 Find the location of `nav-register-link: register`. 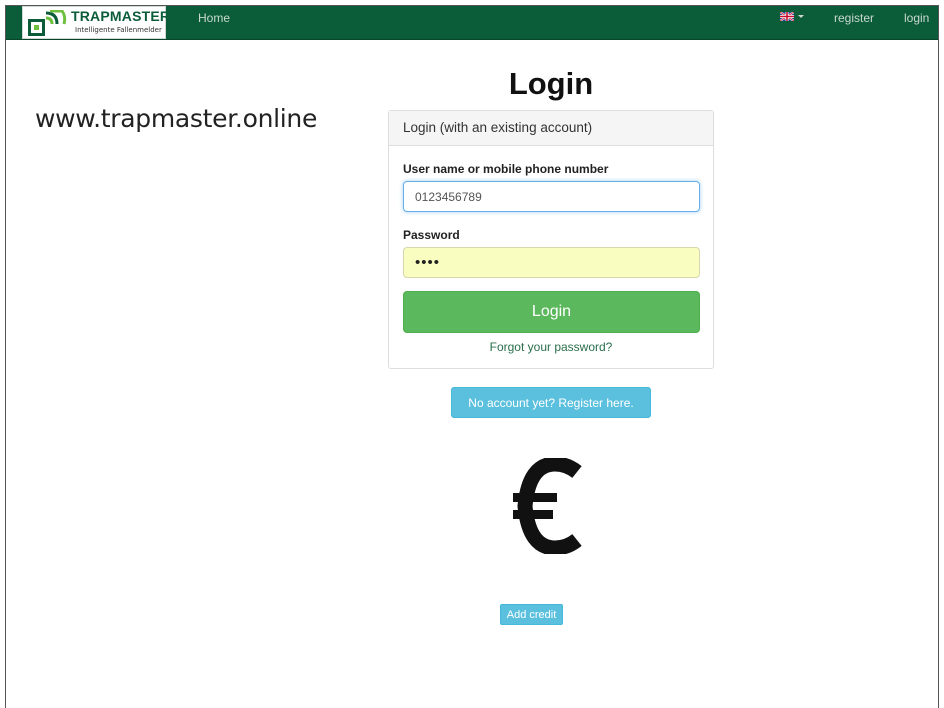

nav-register-link: register is located at coordinates (854, 18).